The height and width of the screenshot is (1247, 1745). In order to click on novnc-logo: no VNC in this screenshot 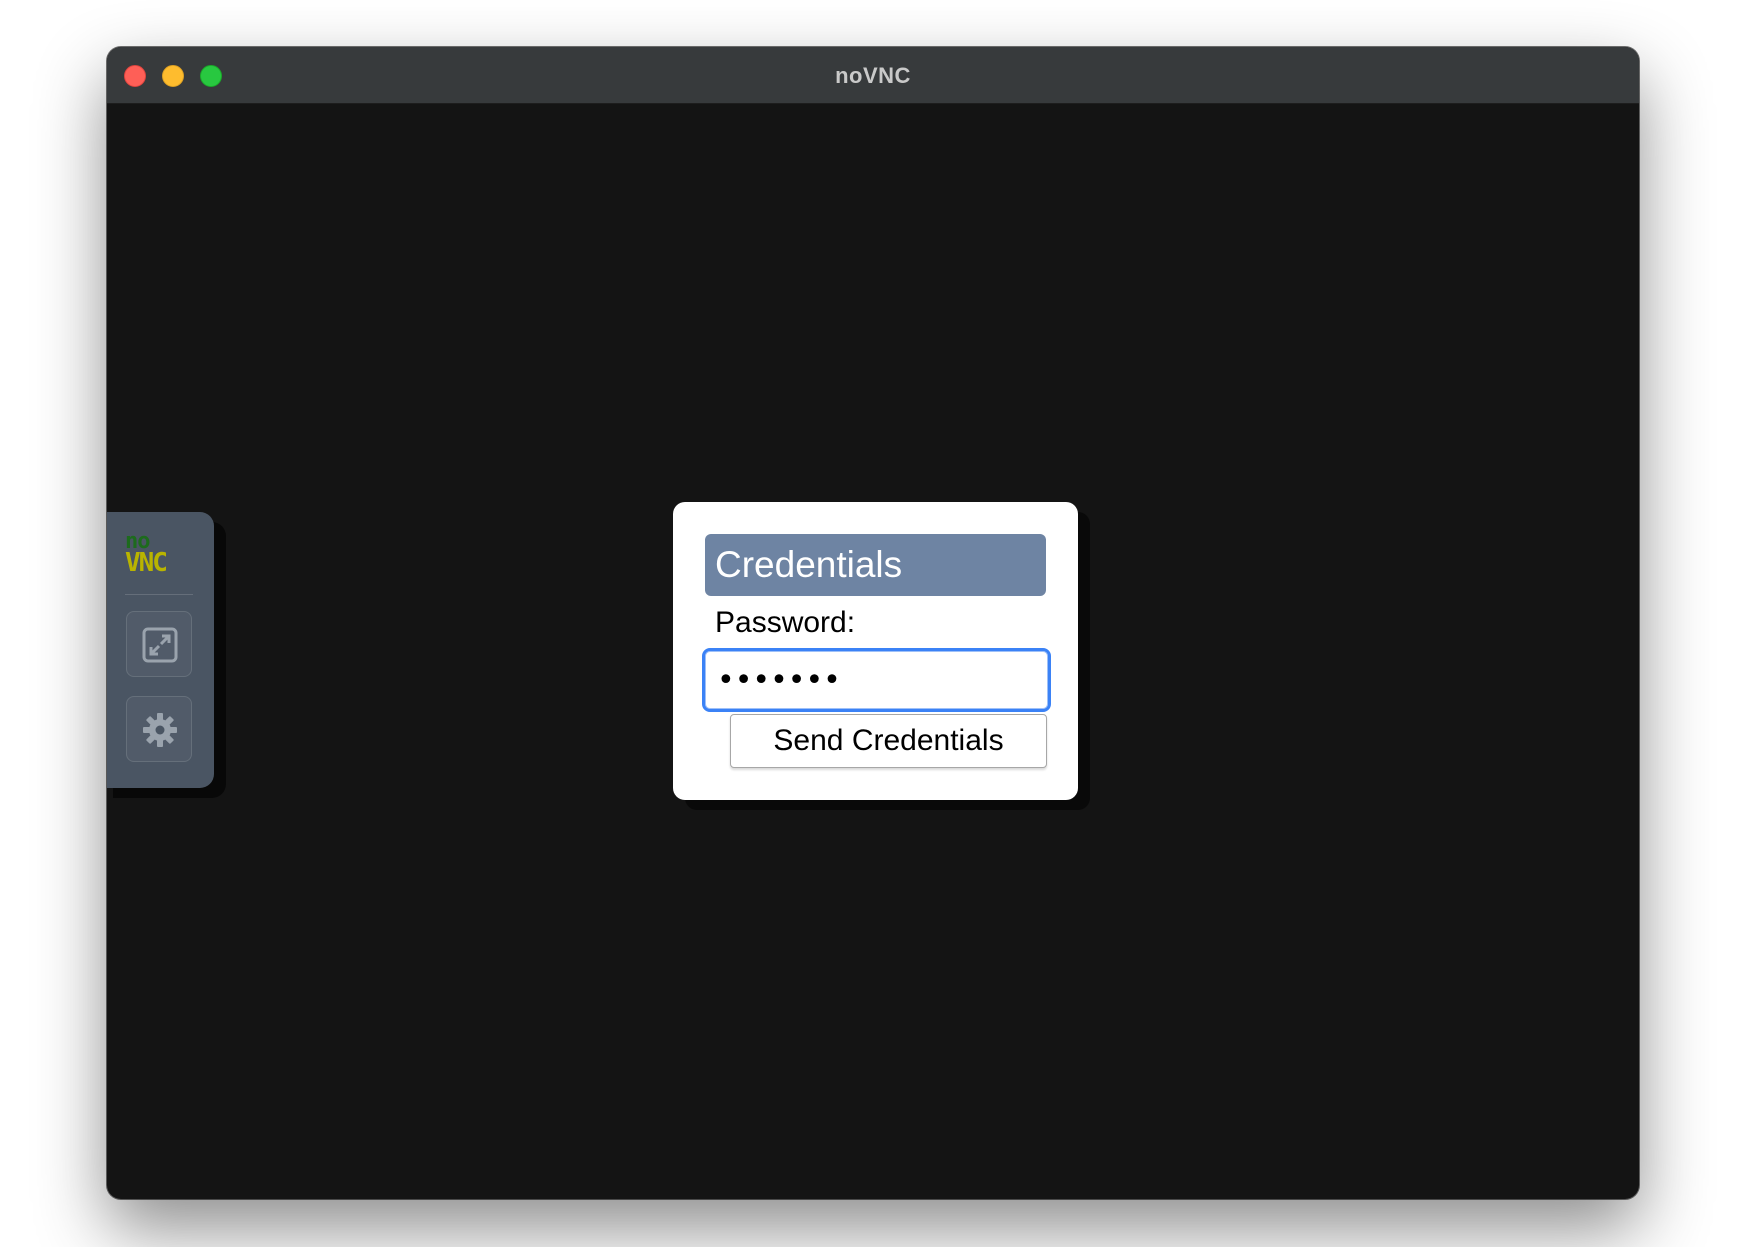, I will do `click(160, 554)`.